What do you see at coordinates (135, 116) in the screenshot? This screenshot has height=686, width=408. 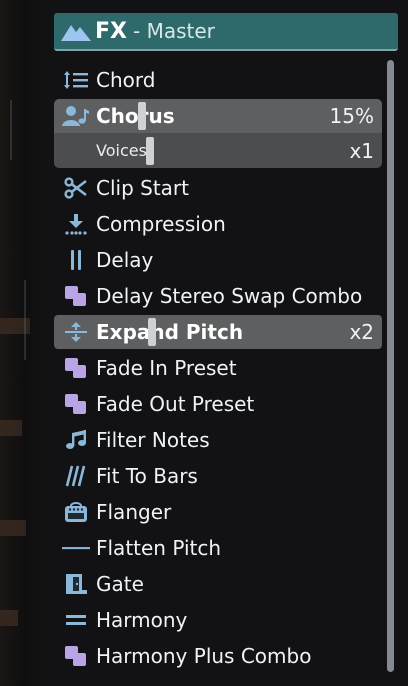 I see `fx-item-label: Chorus` at bounding box center [135, 116].